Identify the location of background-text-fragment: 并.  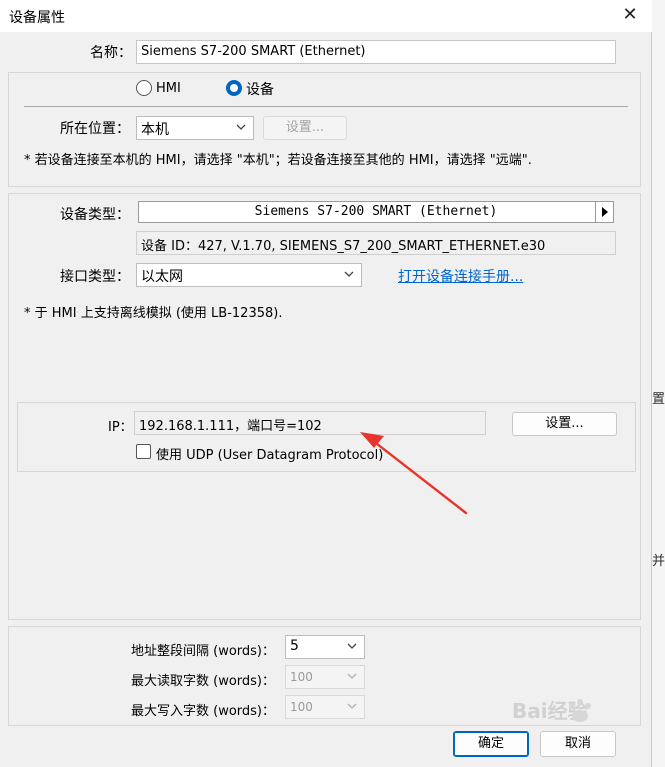
(658, 561).